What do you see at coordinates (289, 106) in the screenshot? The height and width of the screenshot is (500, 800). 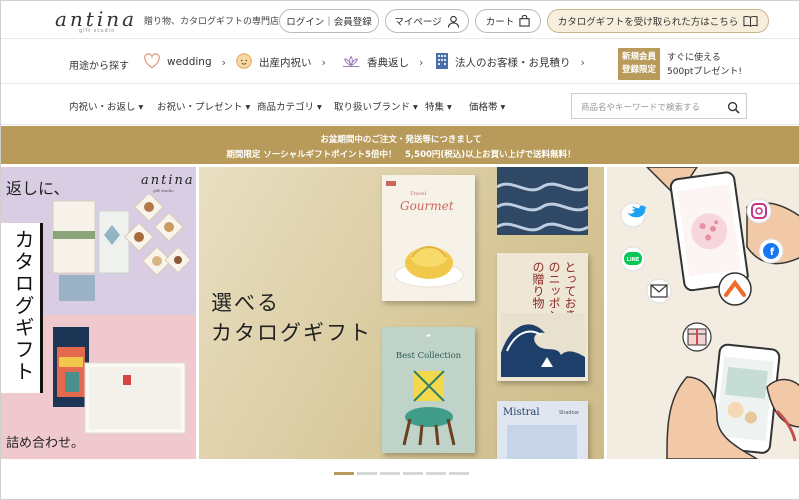 I see `nav-product-categories: 商品カテゴリ ▾` at bounding box center [289, 106].